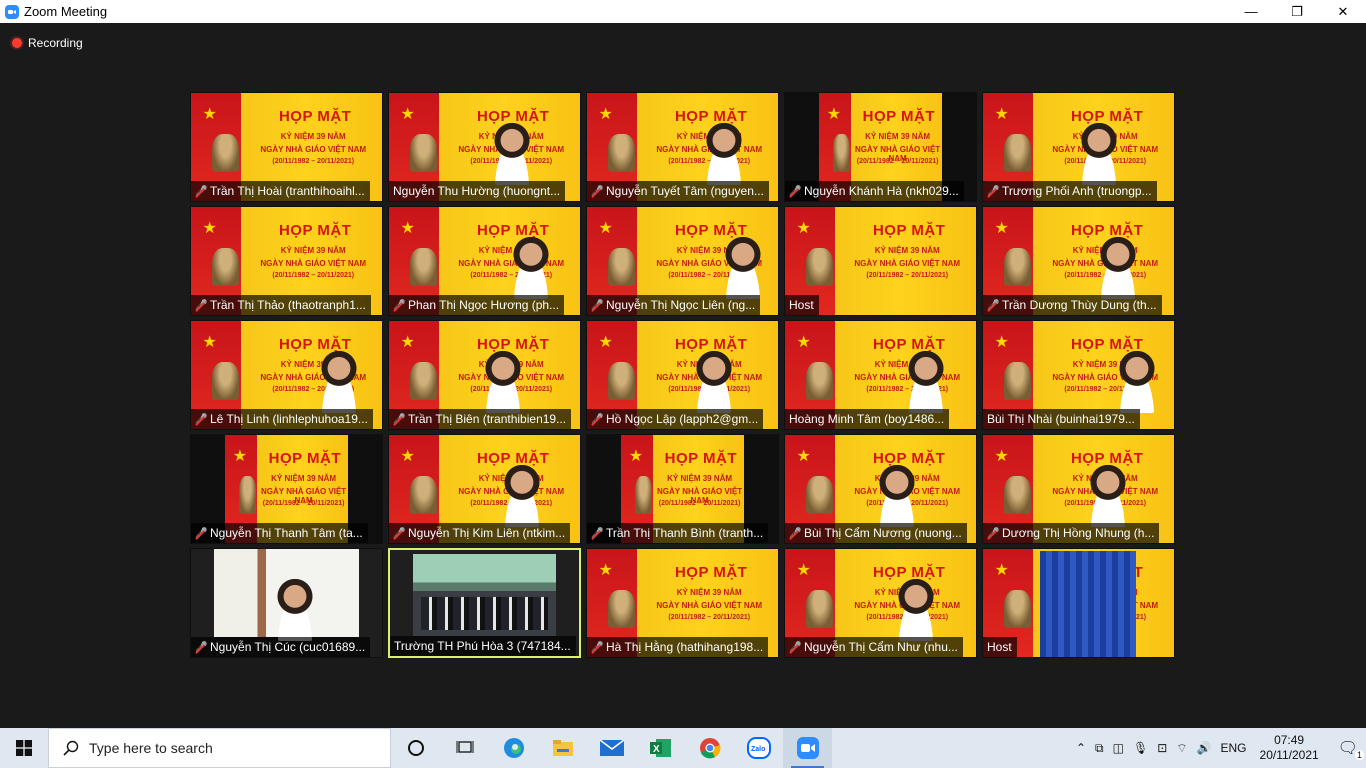  Describe the element at coordinates (415, 748) in the screenshot. I see `cortana-button` at that location.